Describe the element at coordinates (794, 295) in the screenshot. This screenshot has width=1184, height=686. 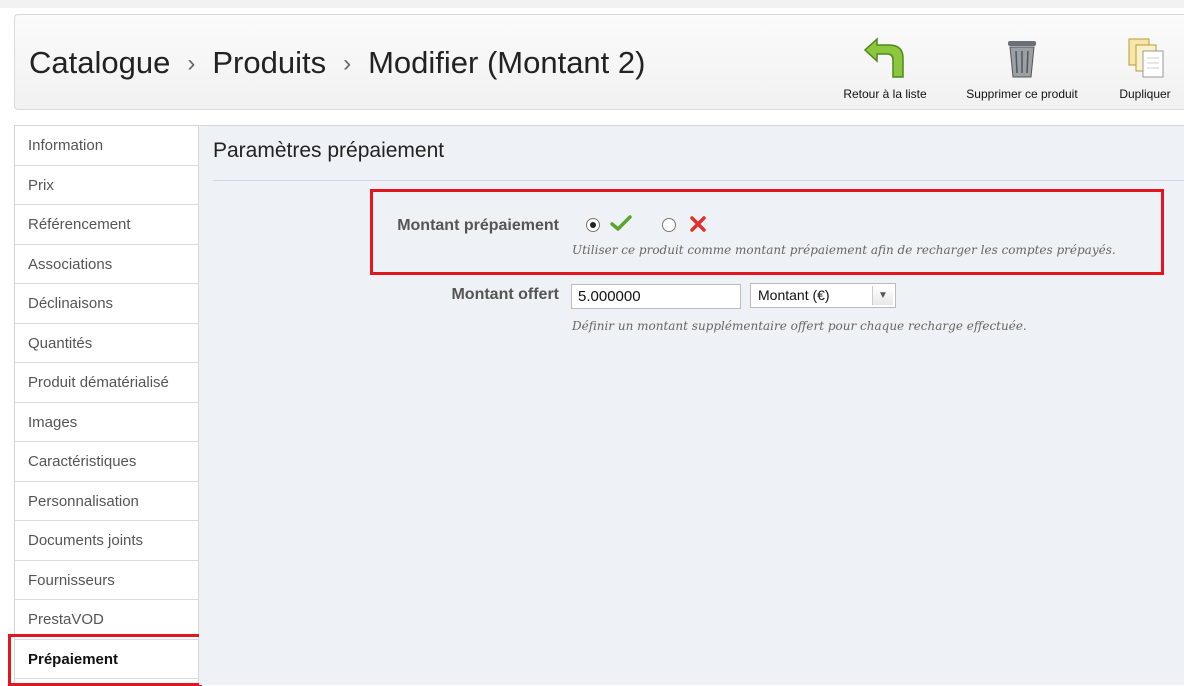
I see `offer-type-value: Montant (€)` at that location.